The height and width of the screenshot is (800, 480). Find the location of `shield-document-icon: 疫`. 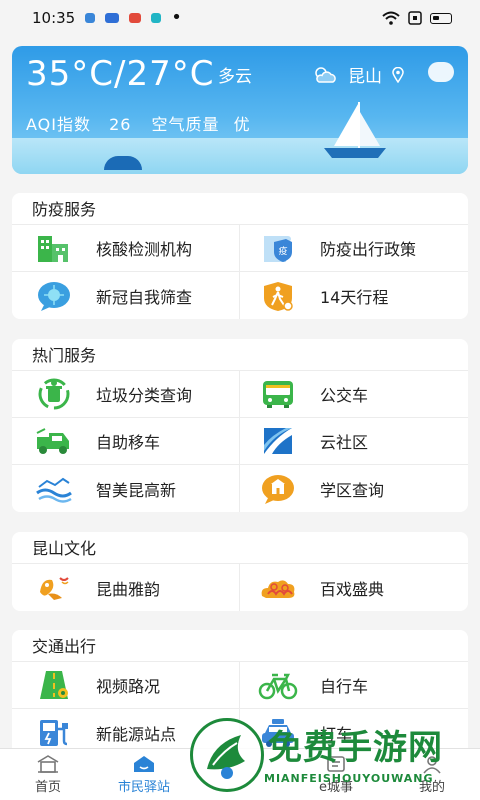

shield-document-icon: 疫 is located at coordinates (278, 248).